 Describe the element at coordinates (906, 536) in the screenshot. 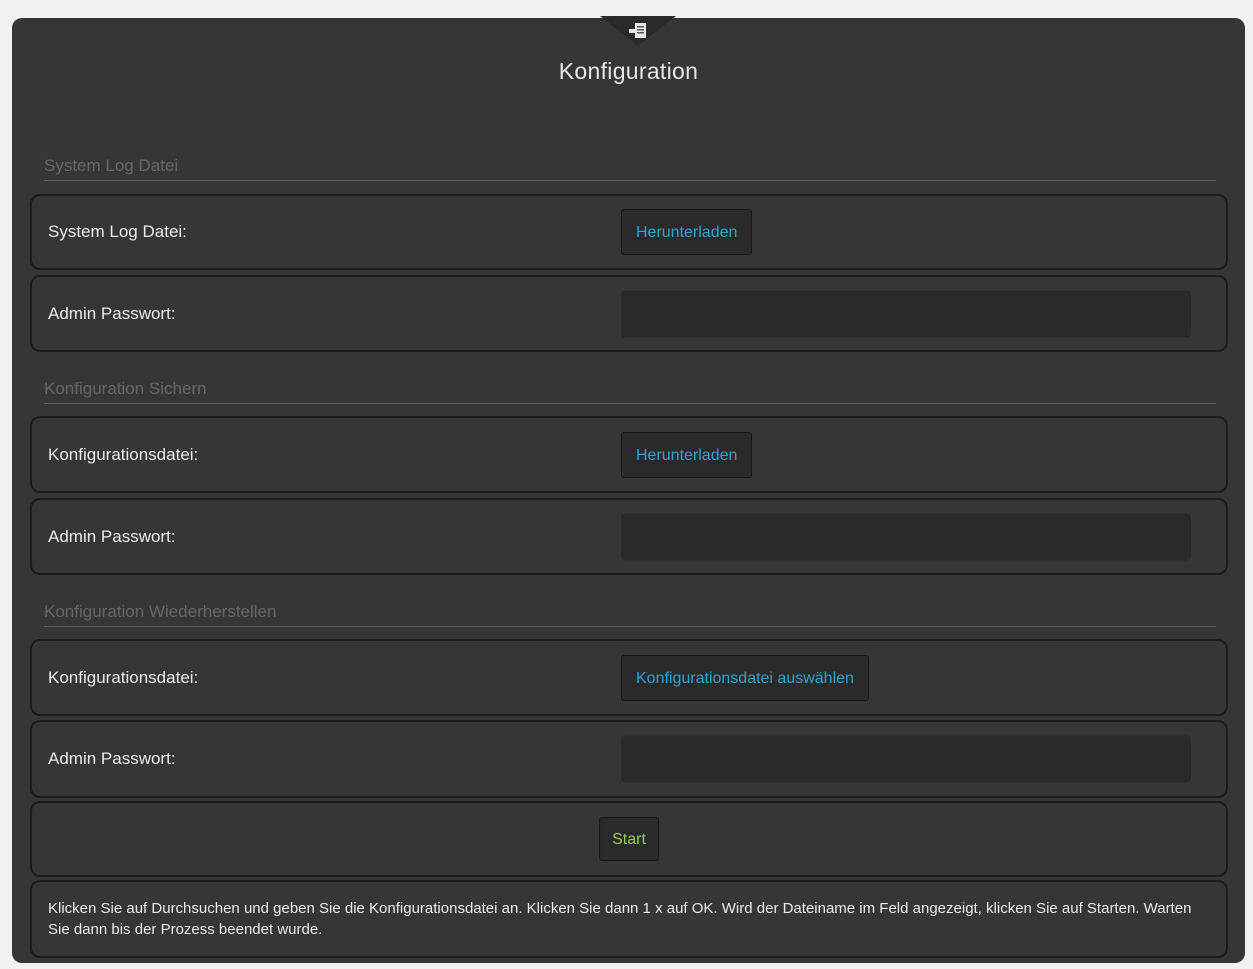

I see `backup-password-input` at that location.